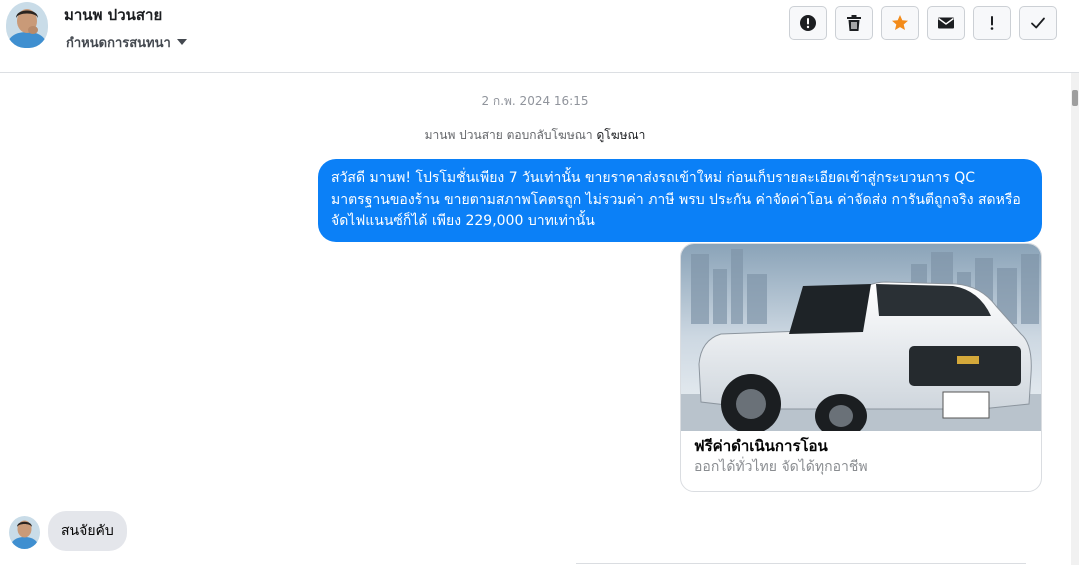 The image size is (1079, 565). I want to click on contact-name: มานพ ปวนสาย, so click(113, 15).